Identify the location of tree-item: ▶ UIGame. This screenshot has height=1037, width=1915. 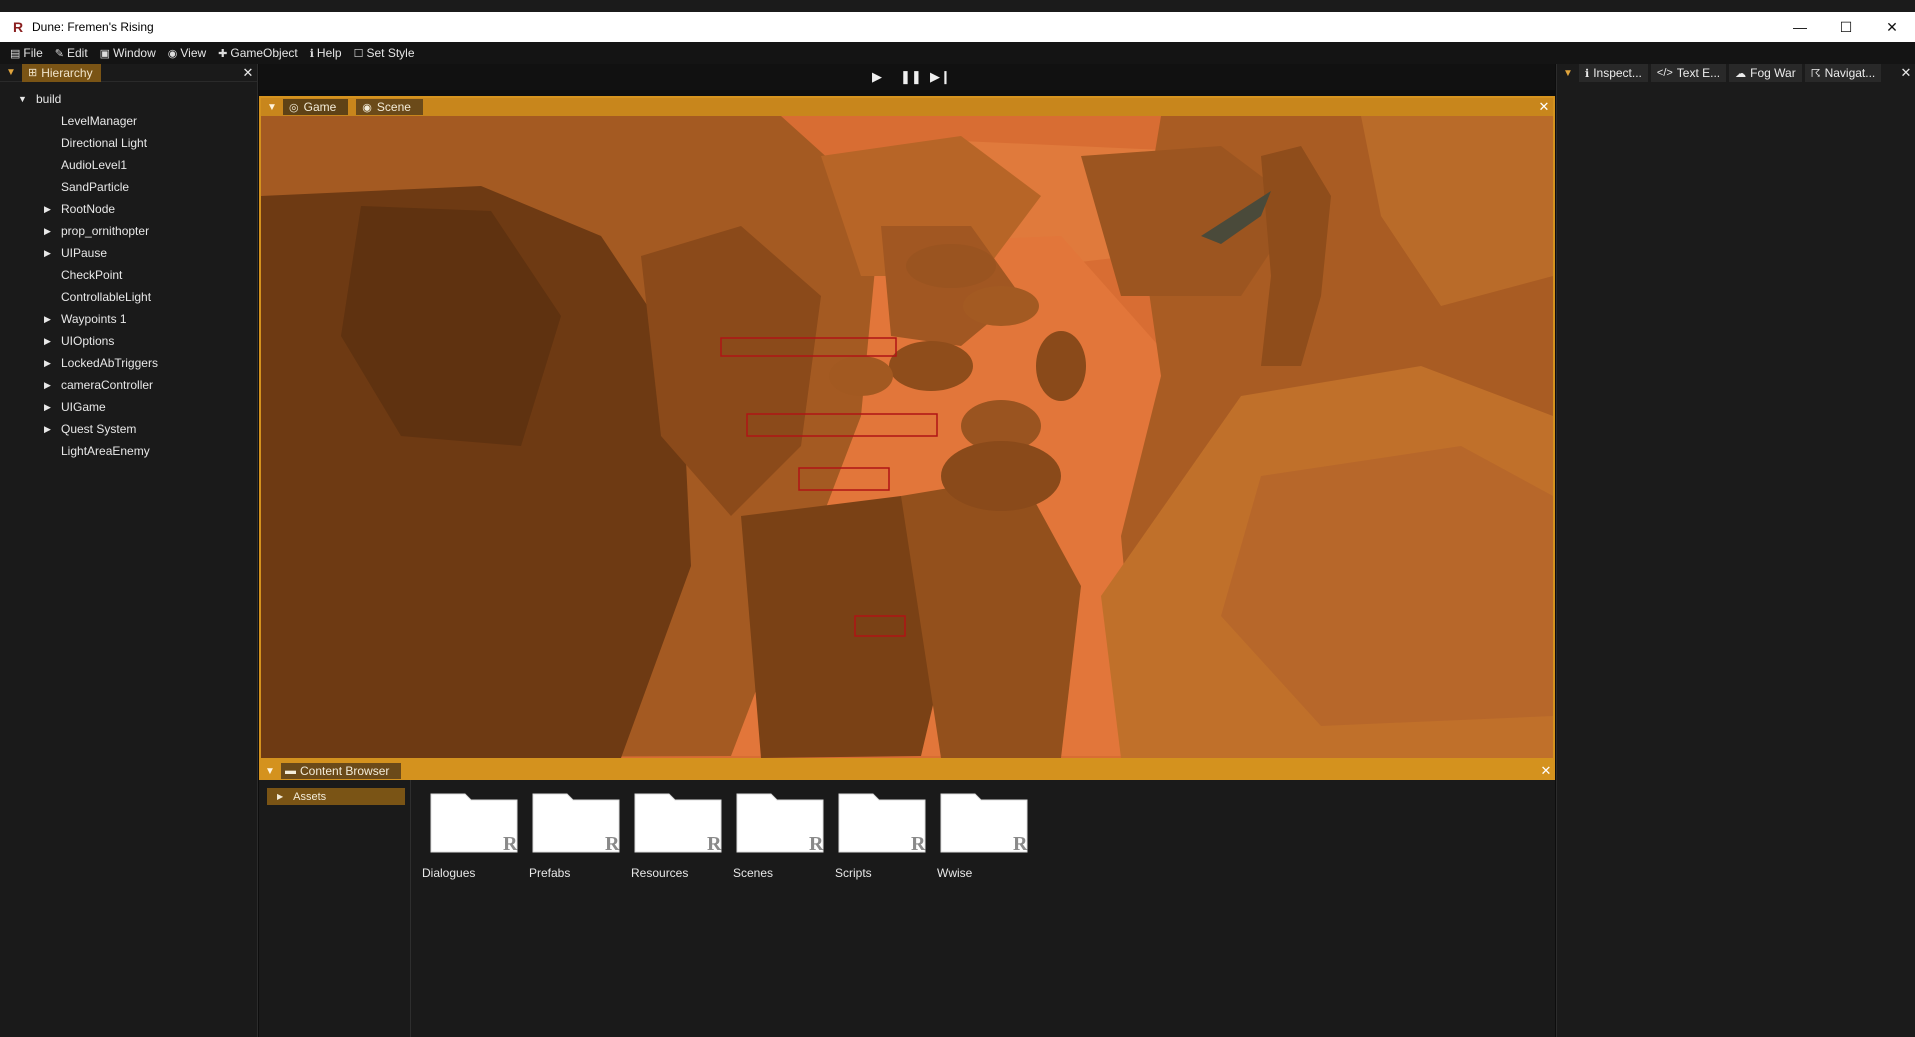
(128, 407).